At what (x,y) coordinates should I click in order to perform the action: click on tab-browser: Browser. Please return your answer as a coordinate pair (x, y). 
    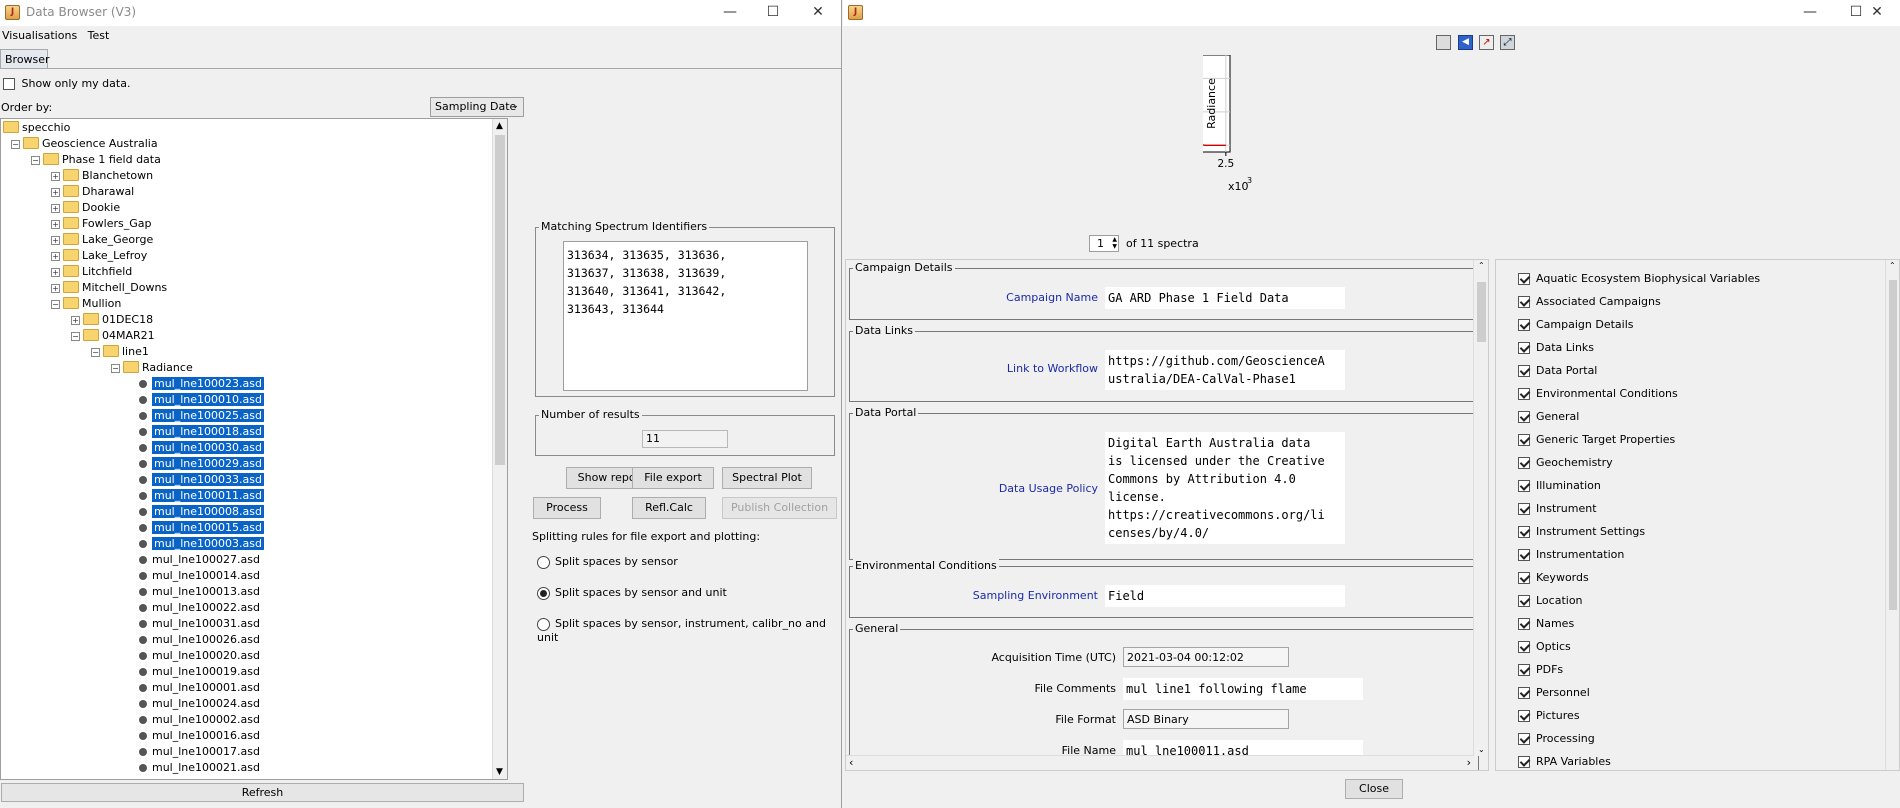
    Looking at the image, I should click on (25, 59).